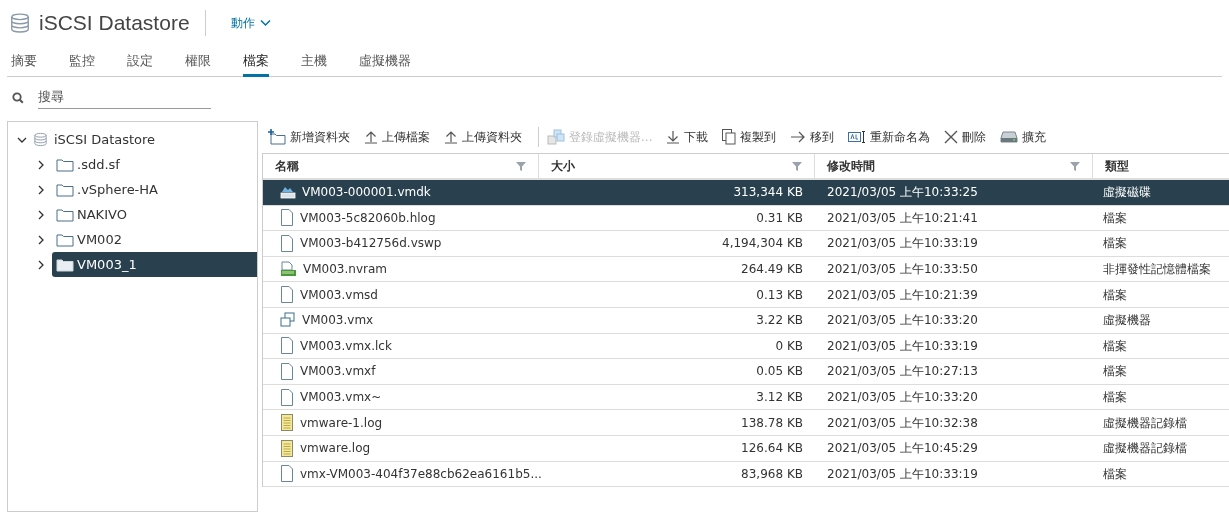 Image resolution: width=1229 pixels, height=512 pixels. Describe the element at coordinates (154, 189) in the screenshot. I see `tree-item: .vSphere-HA` at that location.